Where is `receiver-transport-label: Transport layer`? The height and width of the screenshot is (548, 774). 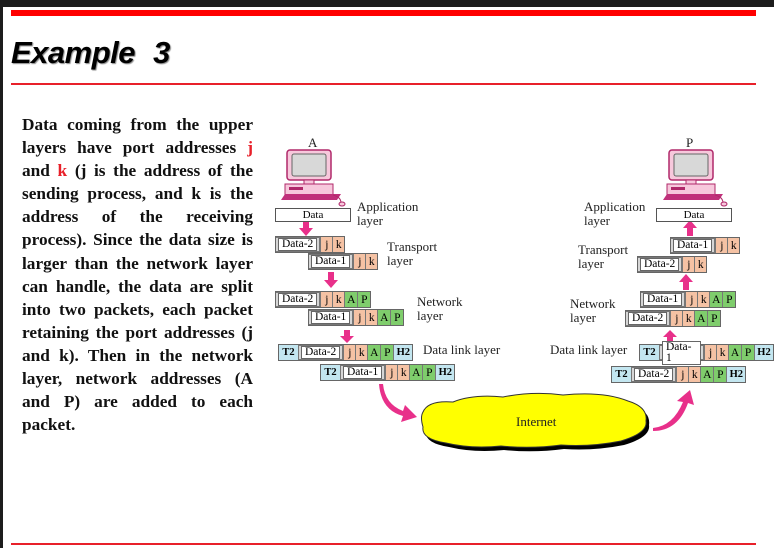
receiver-transport-label: Transport layer is located at coordinates (603, 256).